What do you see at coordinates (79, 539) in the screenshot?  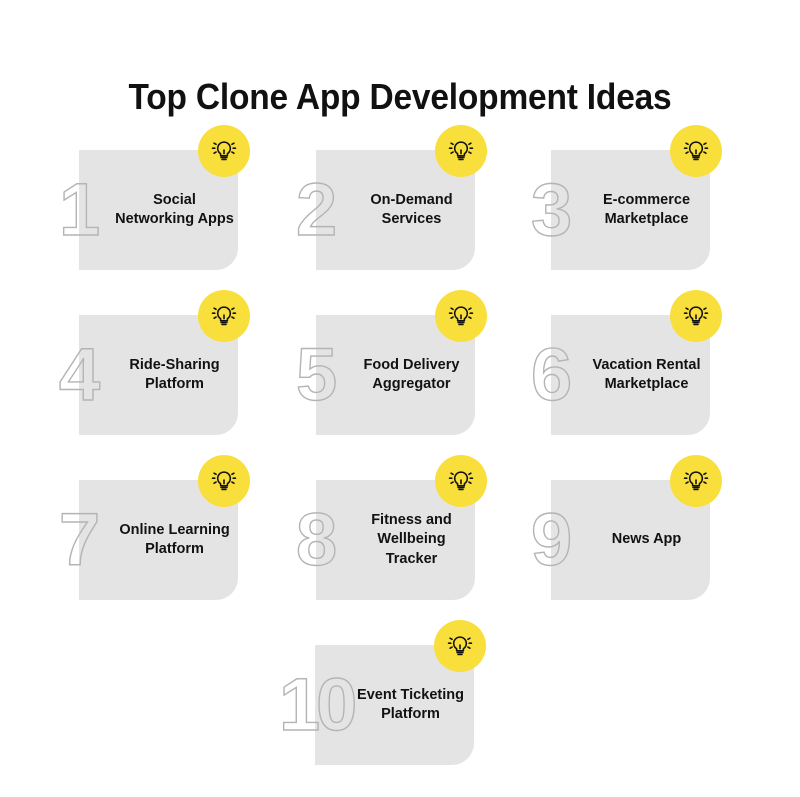 I see `card-number: 7` at bounding box center [79, 539].